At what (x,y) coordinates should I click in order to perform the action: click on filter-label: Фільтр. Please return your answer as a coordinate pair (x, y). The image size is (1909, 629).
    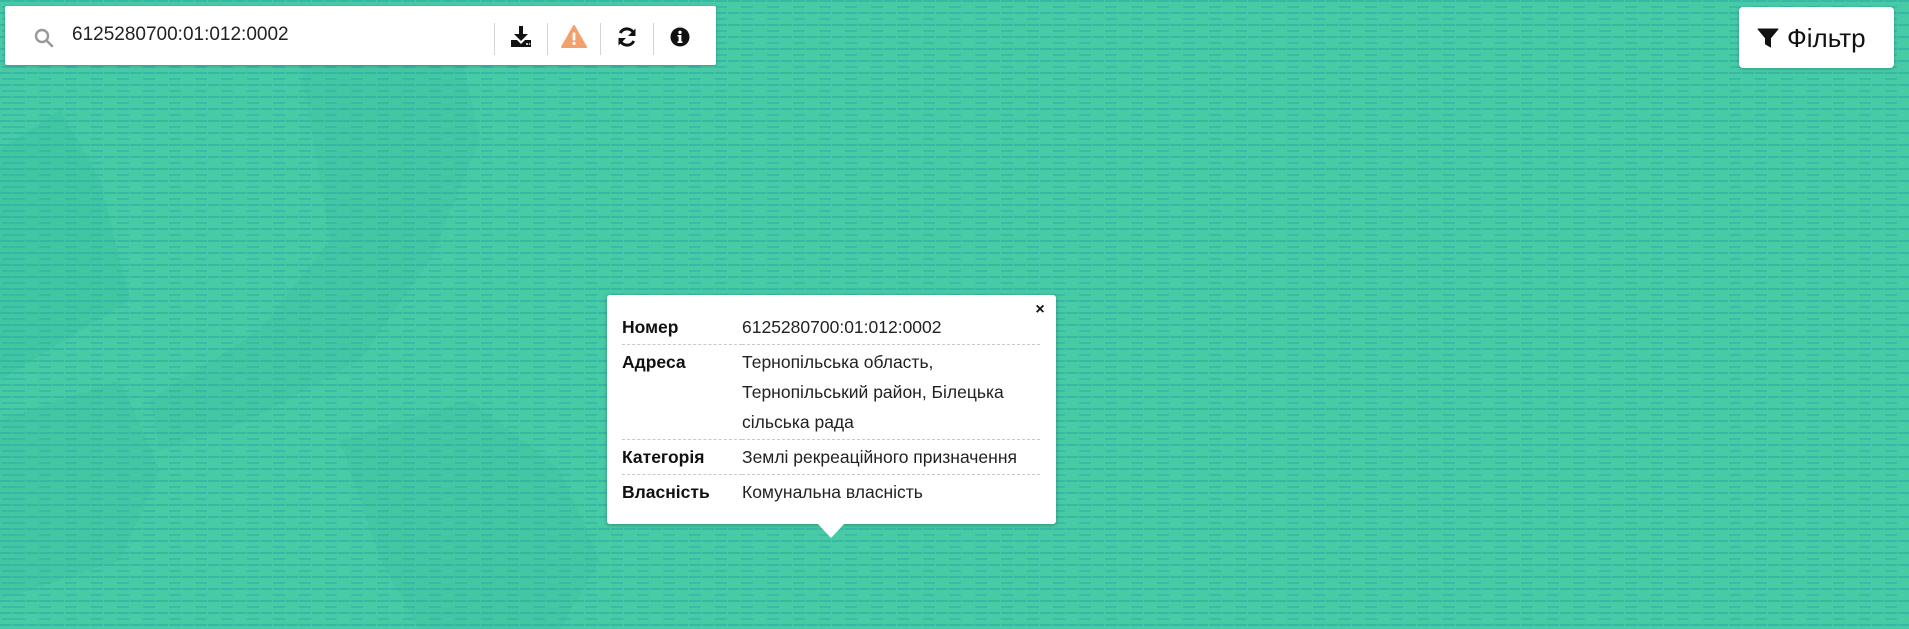
    Looking at the image, I should click on (1826, 38).